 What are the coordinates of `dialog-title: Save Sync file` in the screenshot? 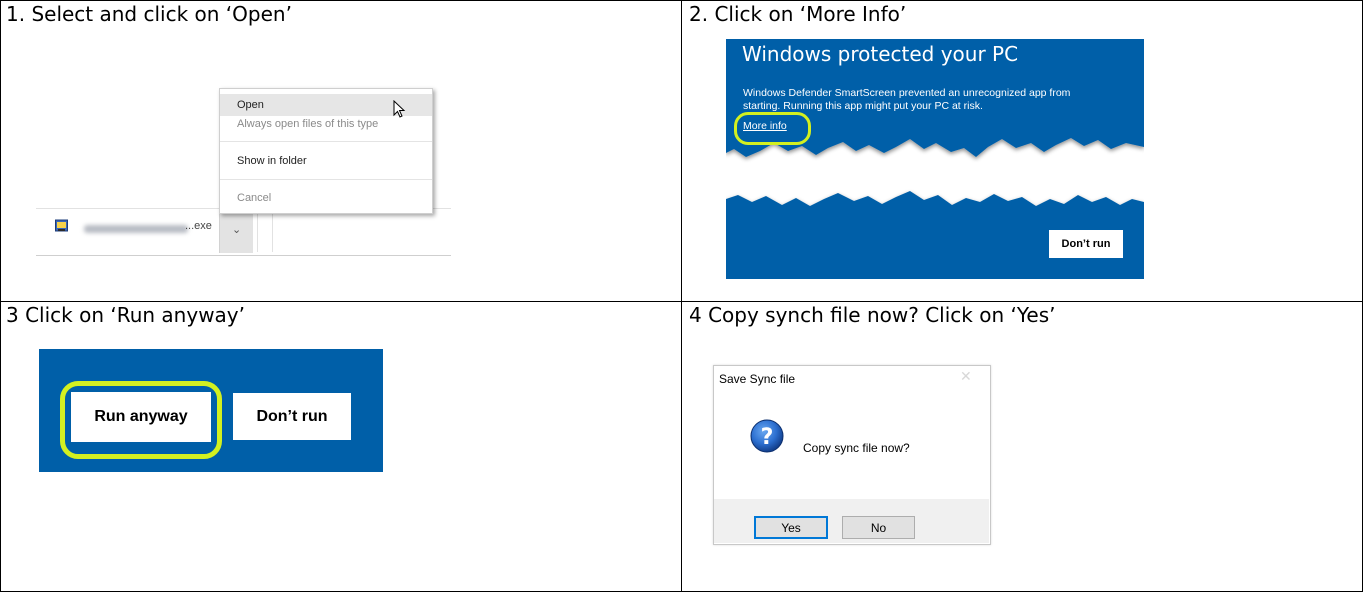 It's located at (757, 379).